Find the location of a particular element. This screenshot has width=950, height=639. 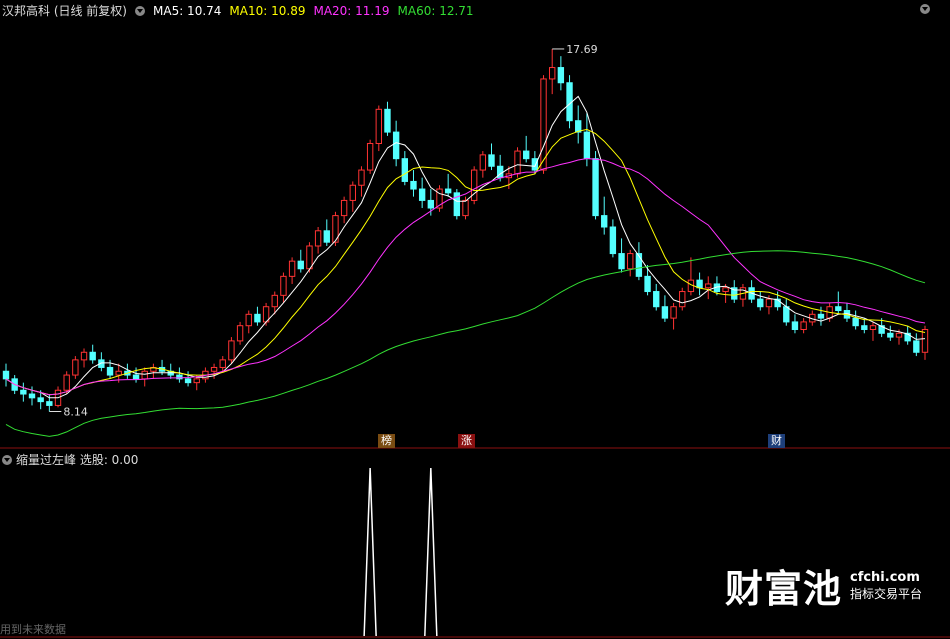

footer-note: 用到未来数据 is located at coordinates (33, 629).